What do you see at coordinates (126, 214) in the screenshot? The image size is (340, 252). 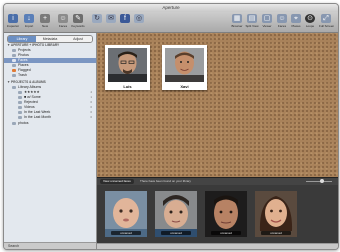 I see `unnamed-face-1: unnamed` at bounding box center [126, 214].